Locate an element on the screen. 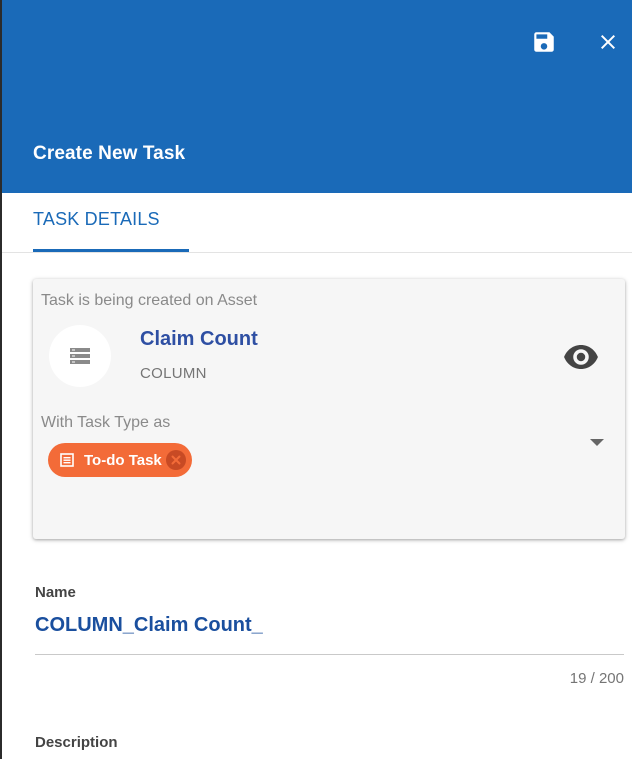  name-field-label: Name is located at coordinates (55, 592).